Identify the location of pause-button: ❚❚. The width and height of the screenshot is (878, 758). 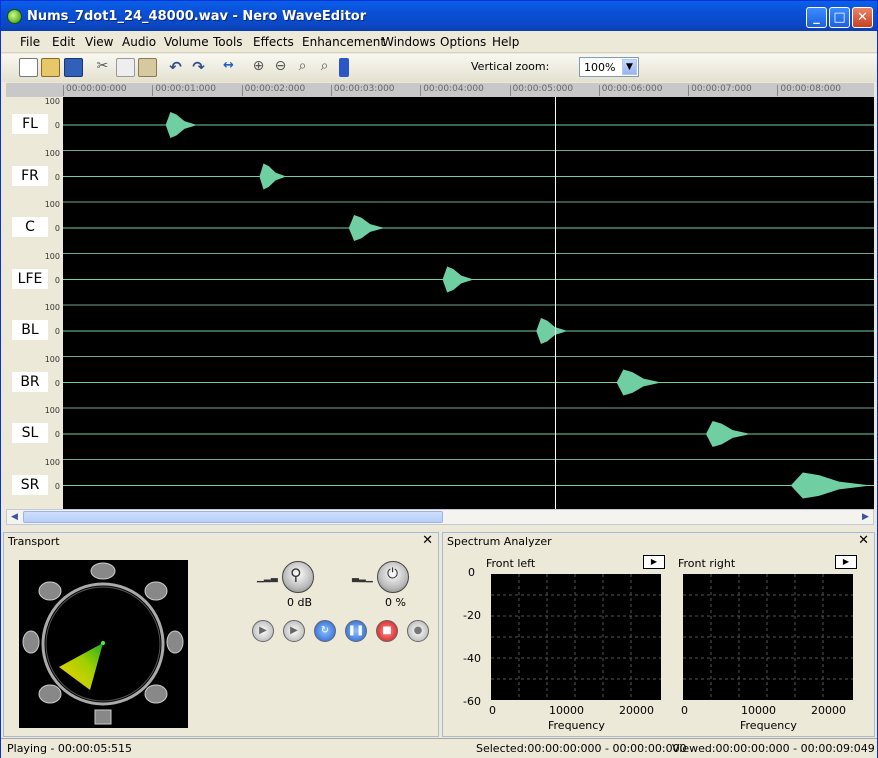
(356, 631).